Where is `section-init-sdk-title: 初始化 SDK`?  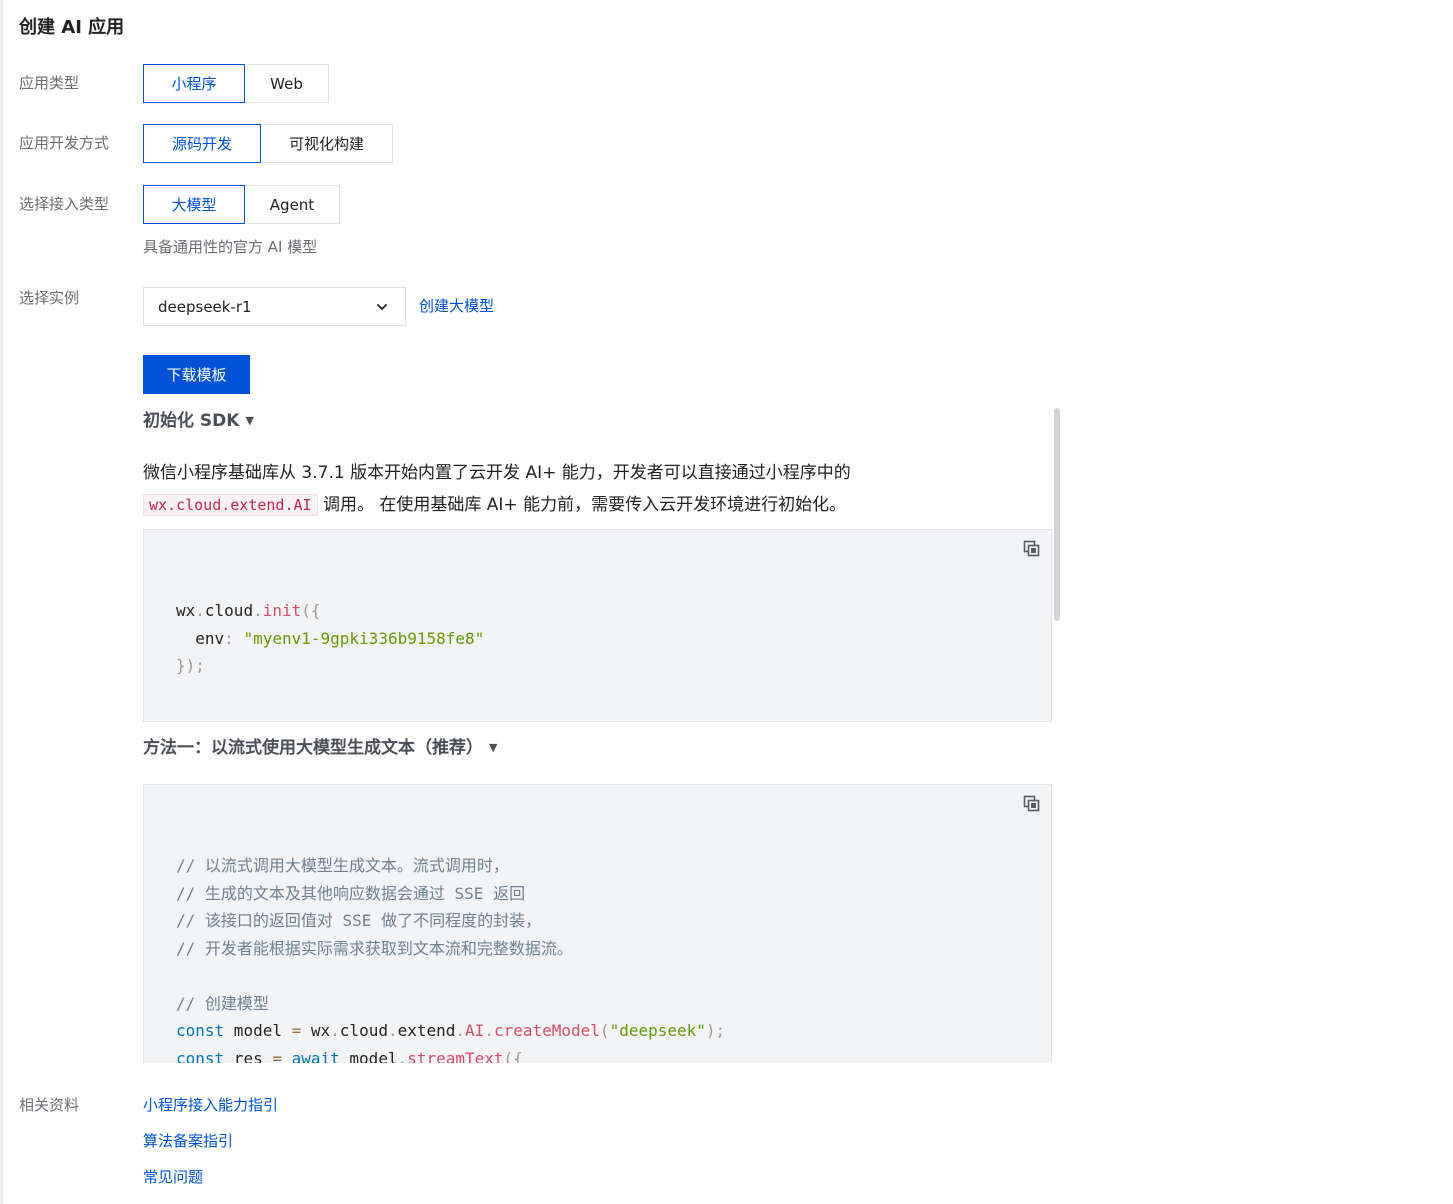
section-init-sdk-title: 初始化 SDK is located at coordinates (191, 421).